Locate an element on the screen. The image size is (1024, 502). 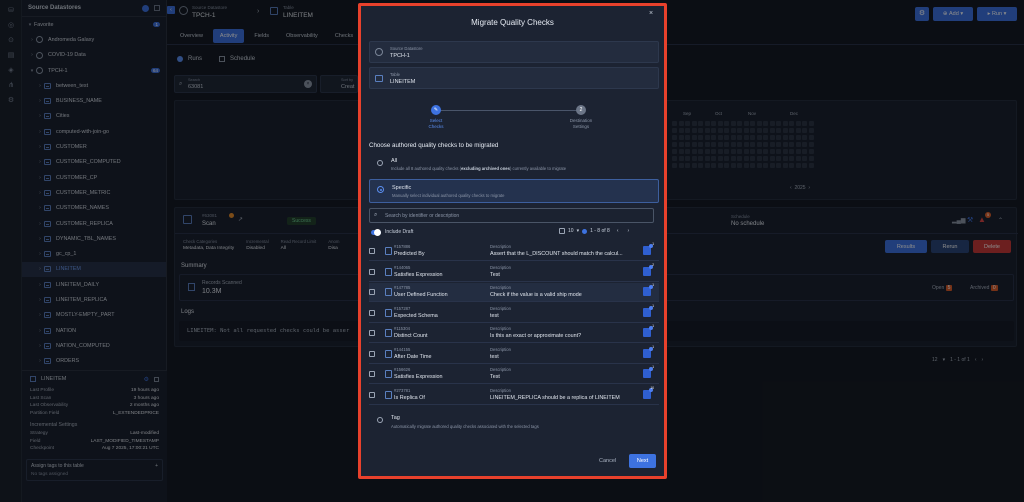
option-all-desc-a: Include all 8 authored quality checks ( is located at coordinates (426, 168).